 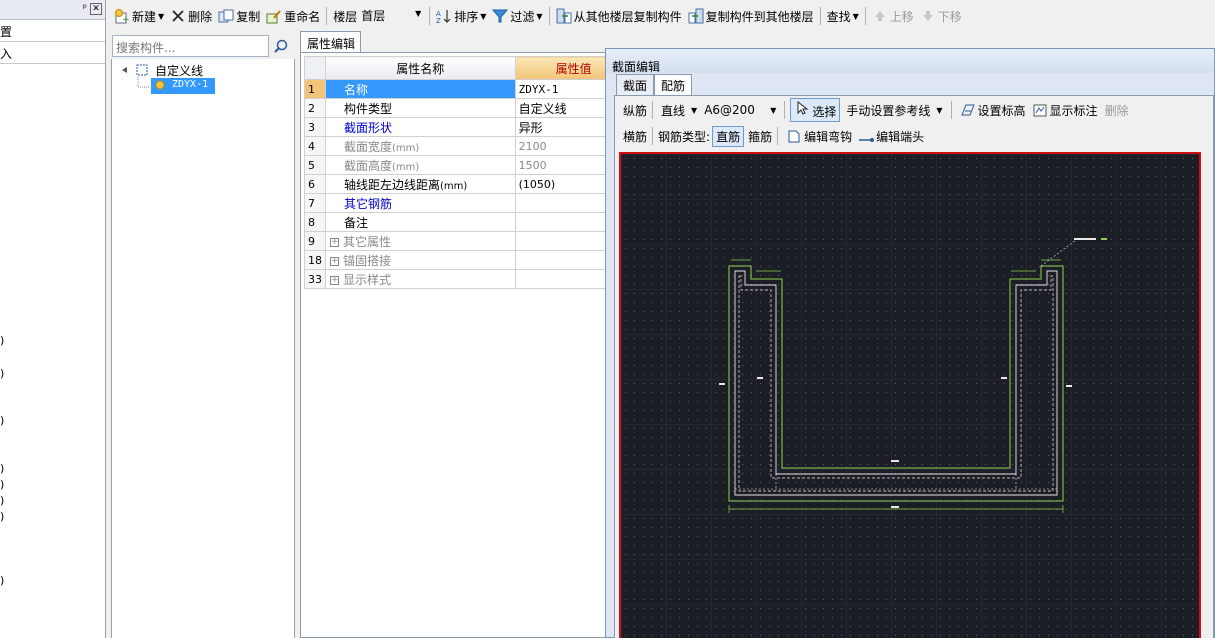 I want to click on component-tree: 自定义线 ZDYX-1, so click(x=203, y=348).